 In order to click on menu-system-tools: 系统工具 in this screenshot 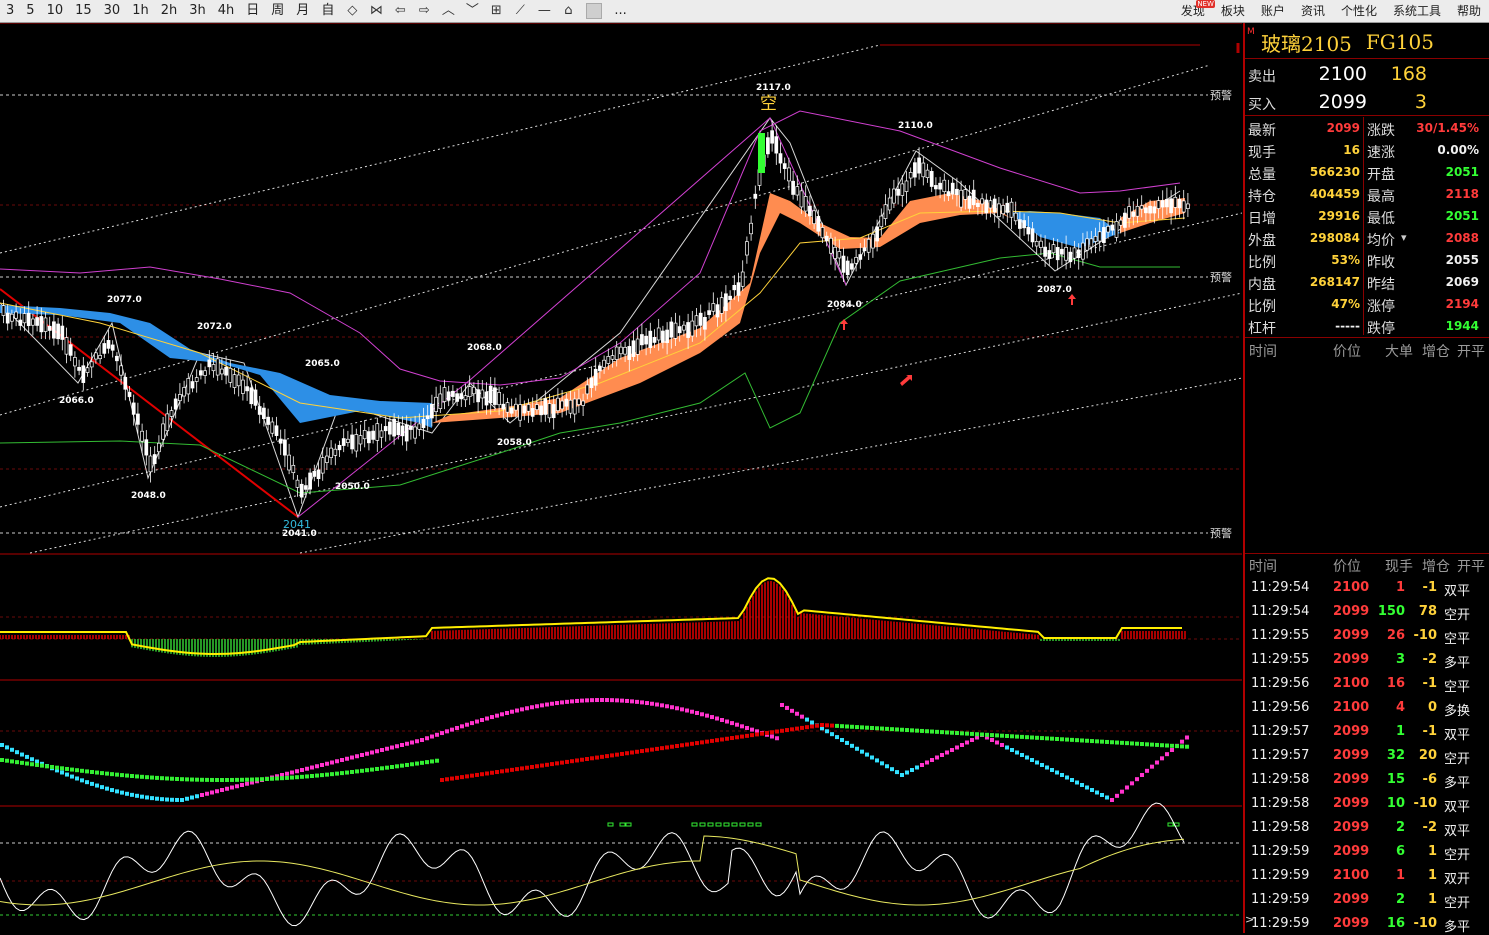, I will do `click(1417, 11)`.